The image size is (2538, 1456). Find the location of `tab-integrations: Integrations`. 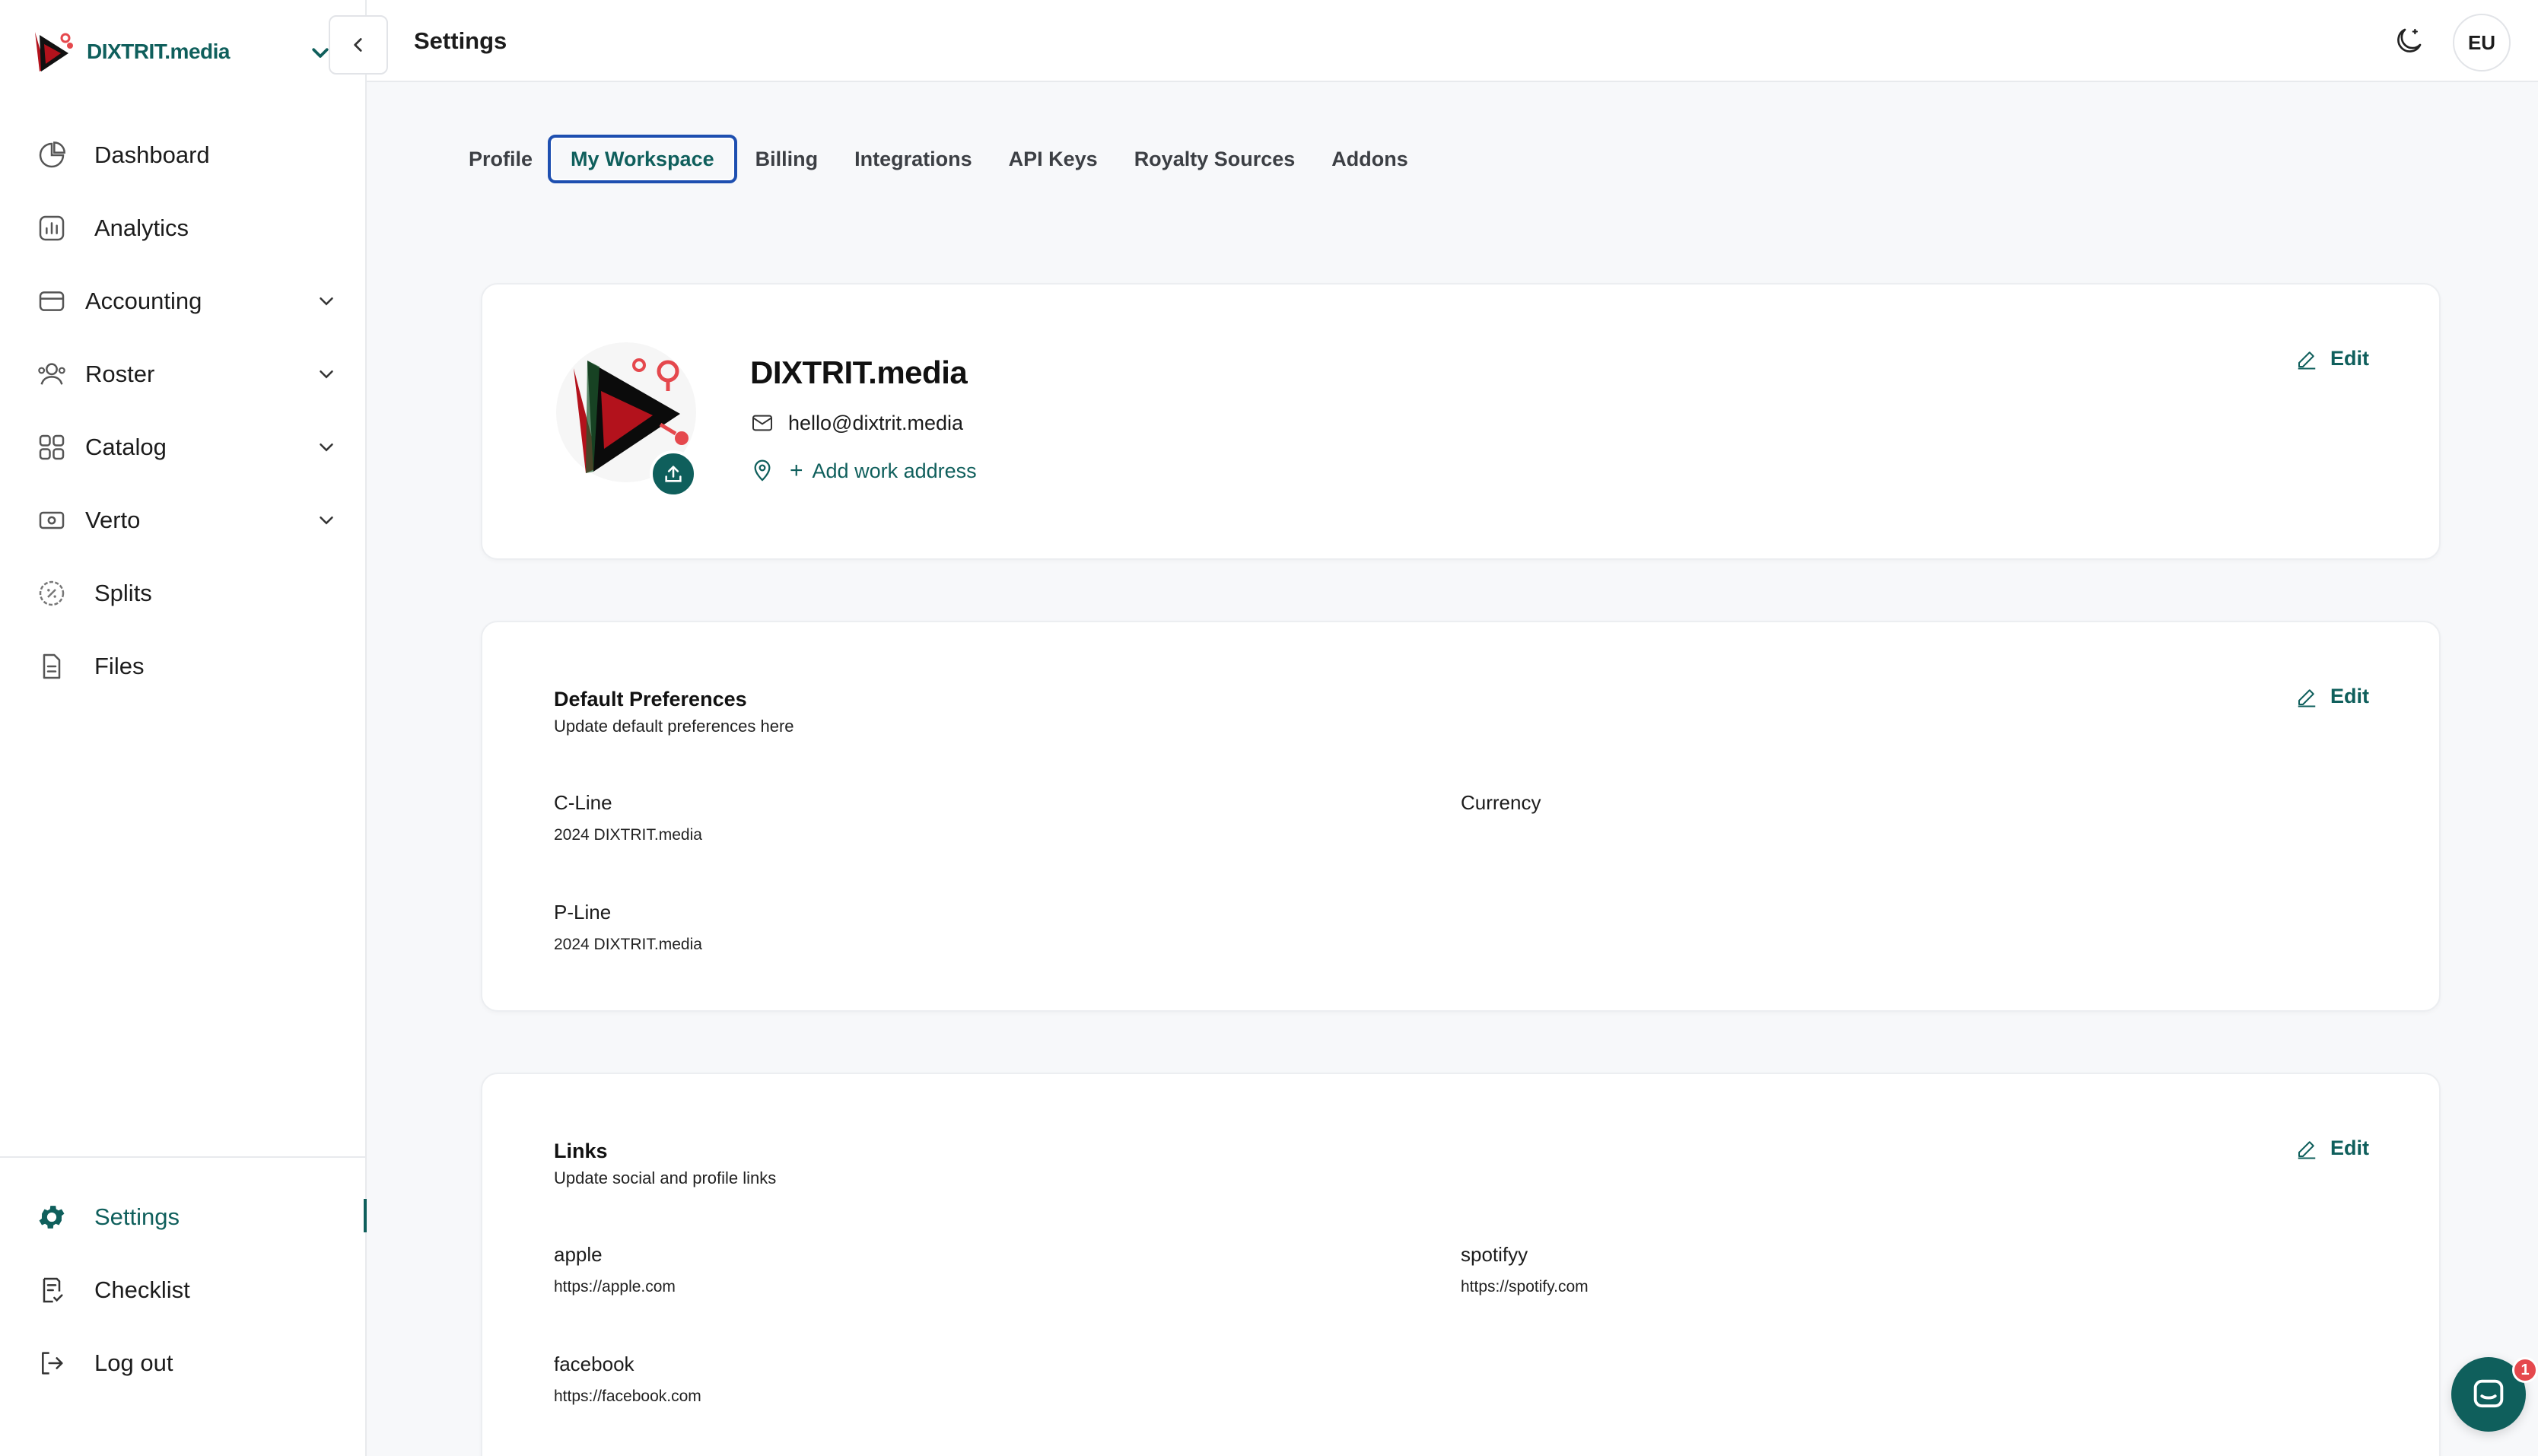

tab-integrations: Integrations is located at coordinates (913, 159).